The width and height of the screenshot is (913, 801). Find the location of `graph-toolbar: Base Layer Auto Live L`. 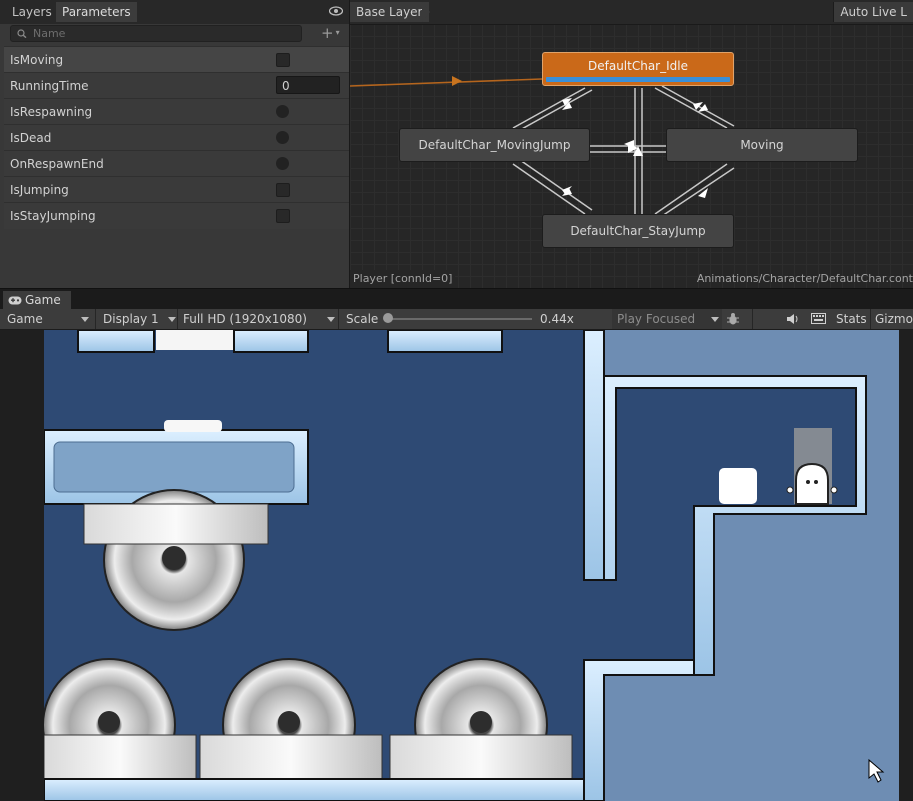

graph-toolbar: Base Layer Auto Live L is located at coordinates (631, 12).